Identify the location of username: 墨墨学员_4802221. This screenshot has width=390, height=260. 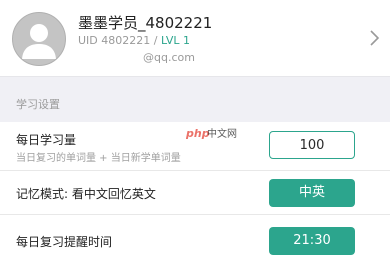
(145, 23).